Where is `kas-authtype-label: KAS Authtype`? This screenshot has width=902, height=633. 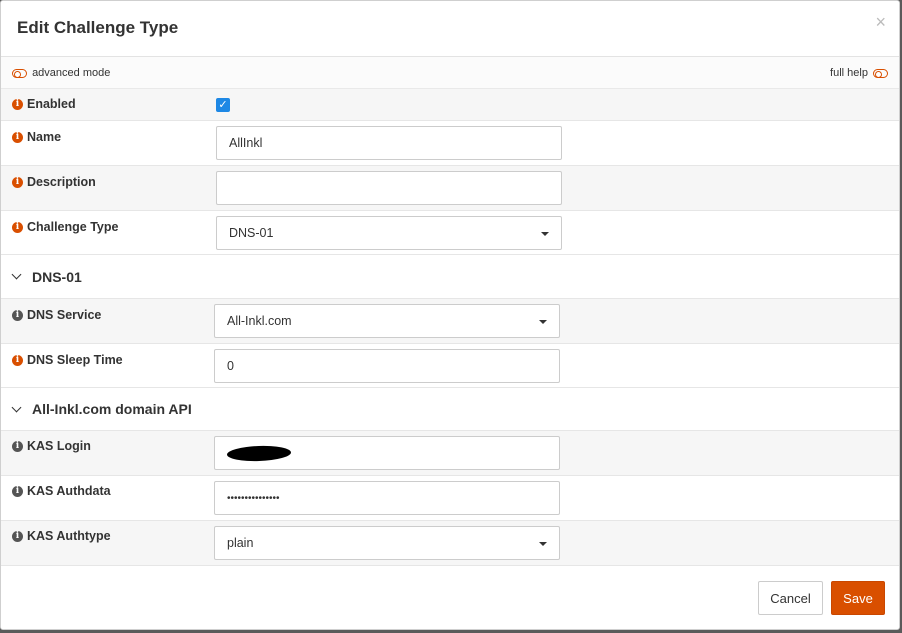
kas-authtype-label: KAS Authtype is located at coordinates (69, 536).